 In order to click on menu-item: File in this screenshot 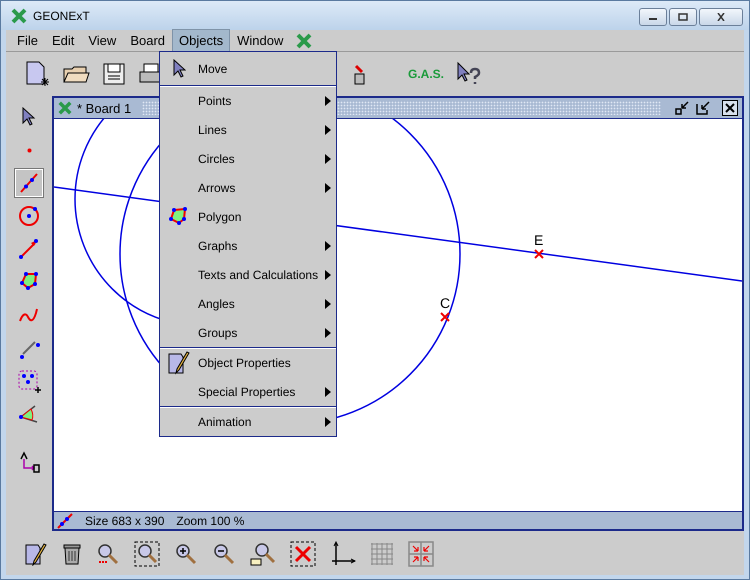, I will do `click(27, 40)`.